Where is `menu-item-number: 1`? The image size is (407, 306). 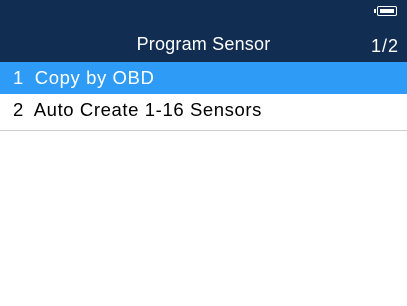
menu-item-number: 1 is located at coordinates (18, 77).